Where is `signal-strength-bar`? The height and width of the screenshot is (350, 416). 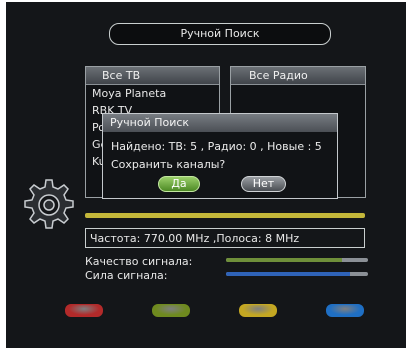 signal-strength-bar is located at coordinates (297, 274).